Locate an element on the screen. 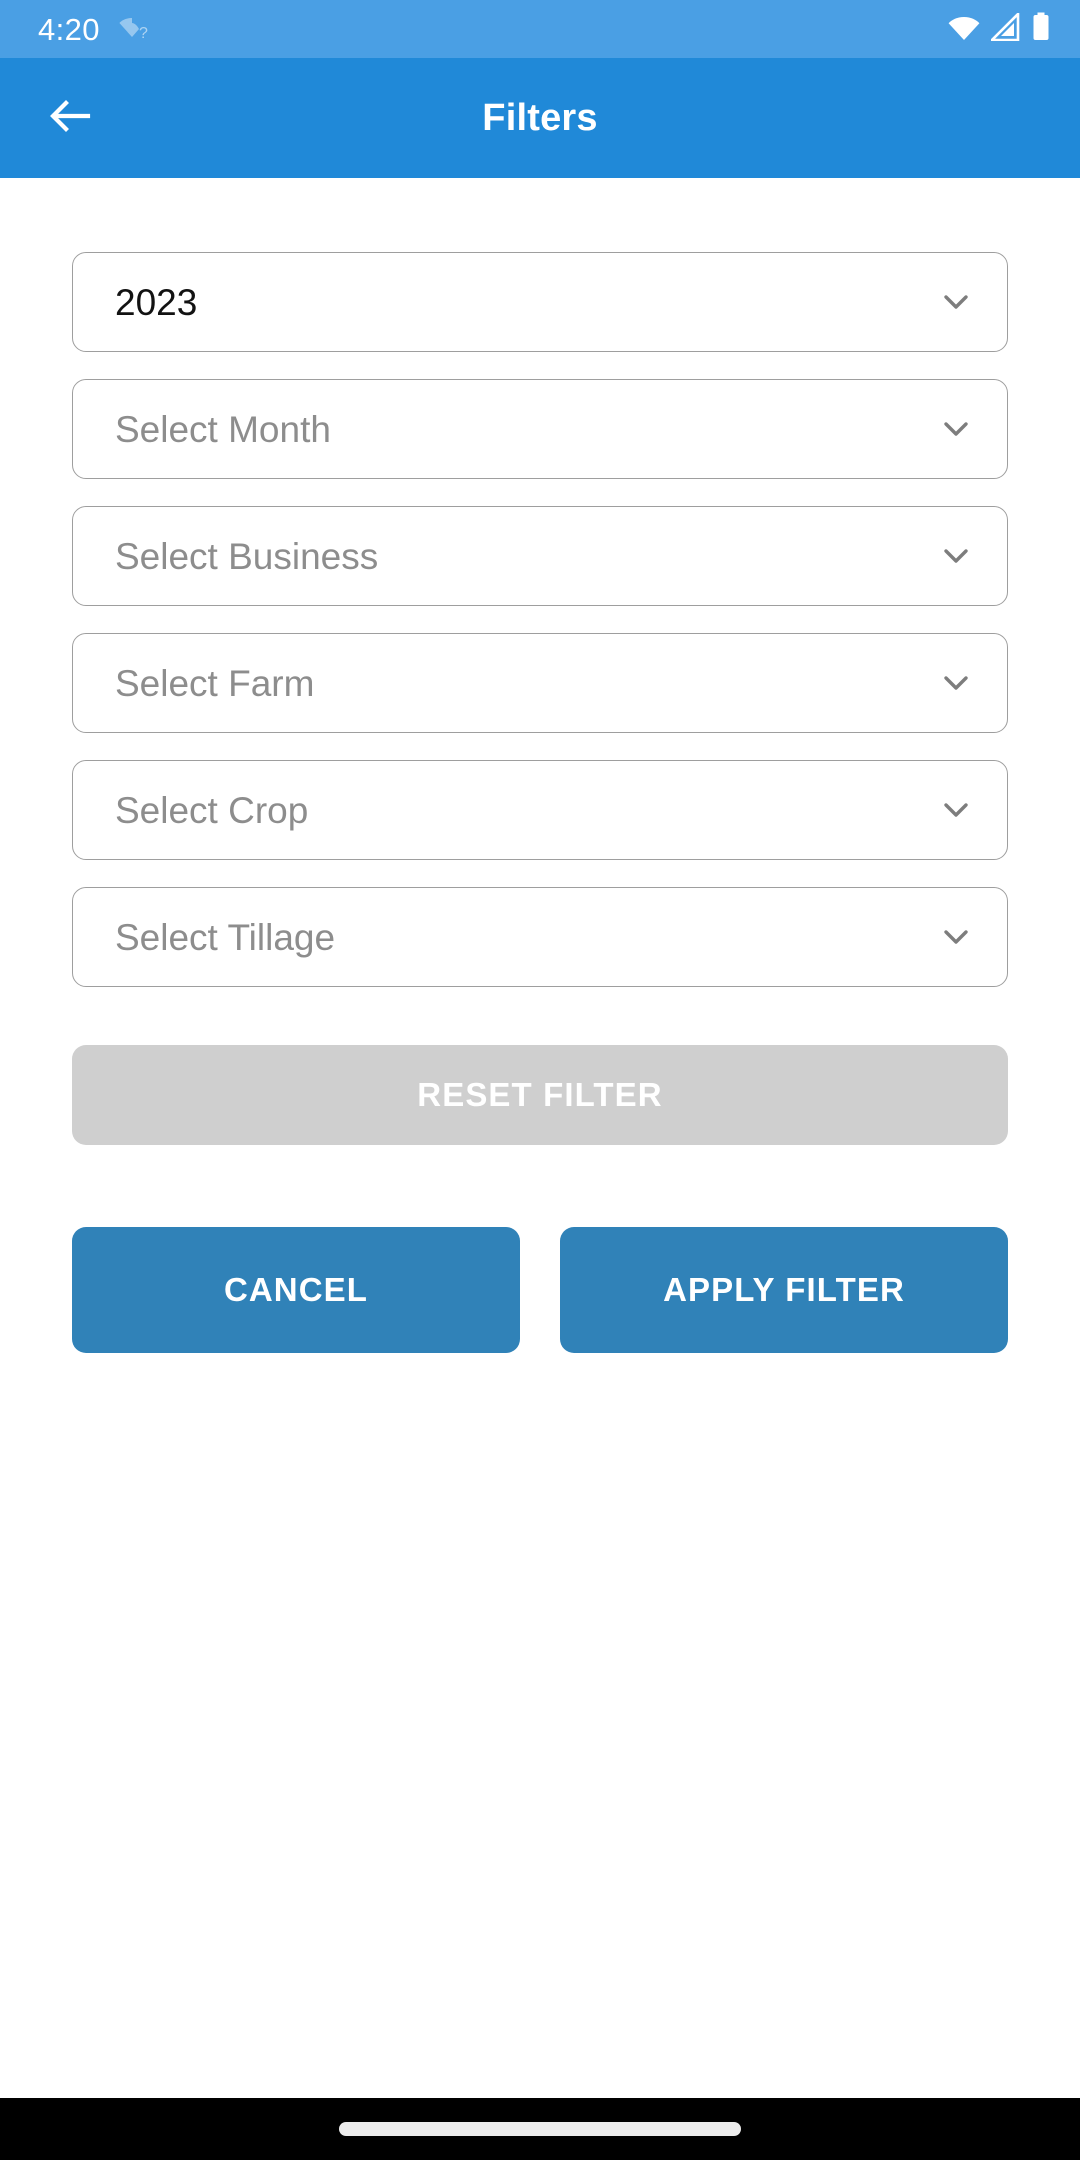  reset-filter-button: RESET FILTER is located at coordinates (540, 1095).